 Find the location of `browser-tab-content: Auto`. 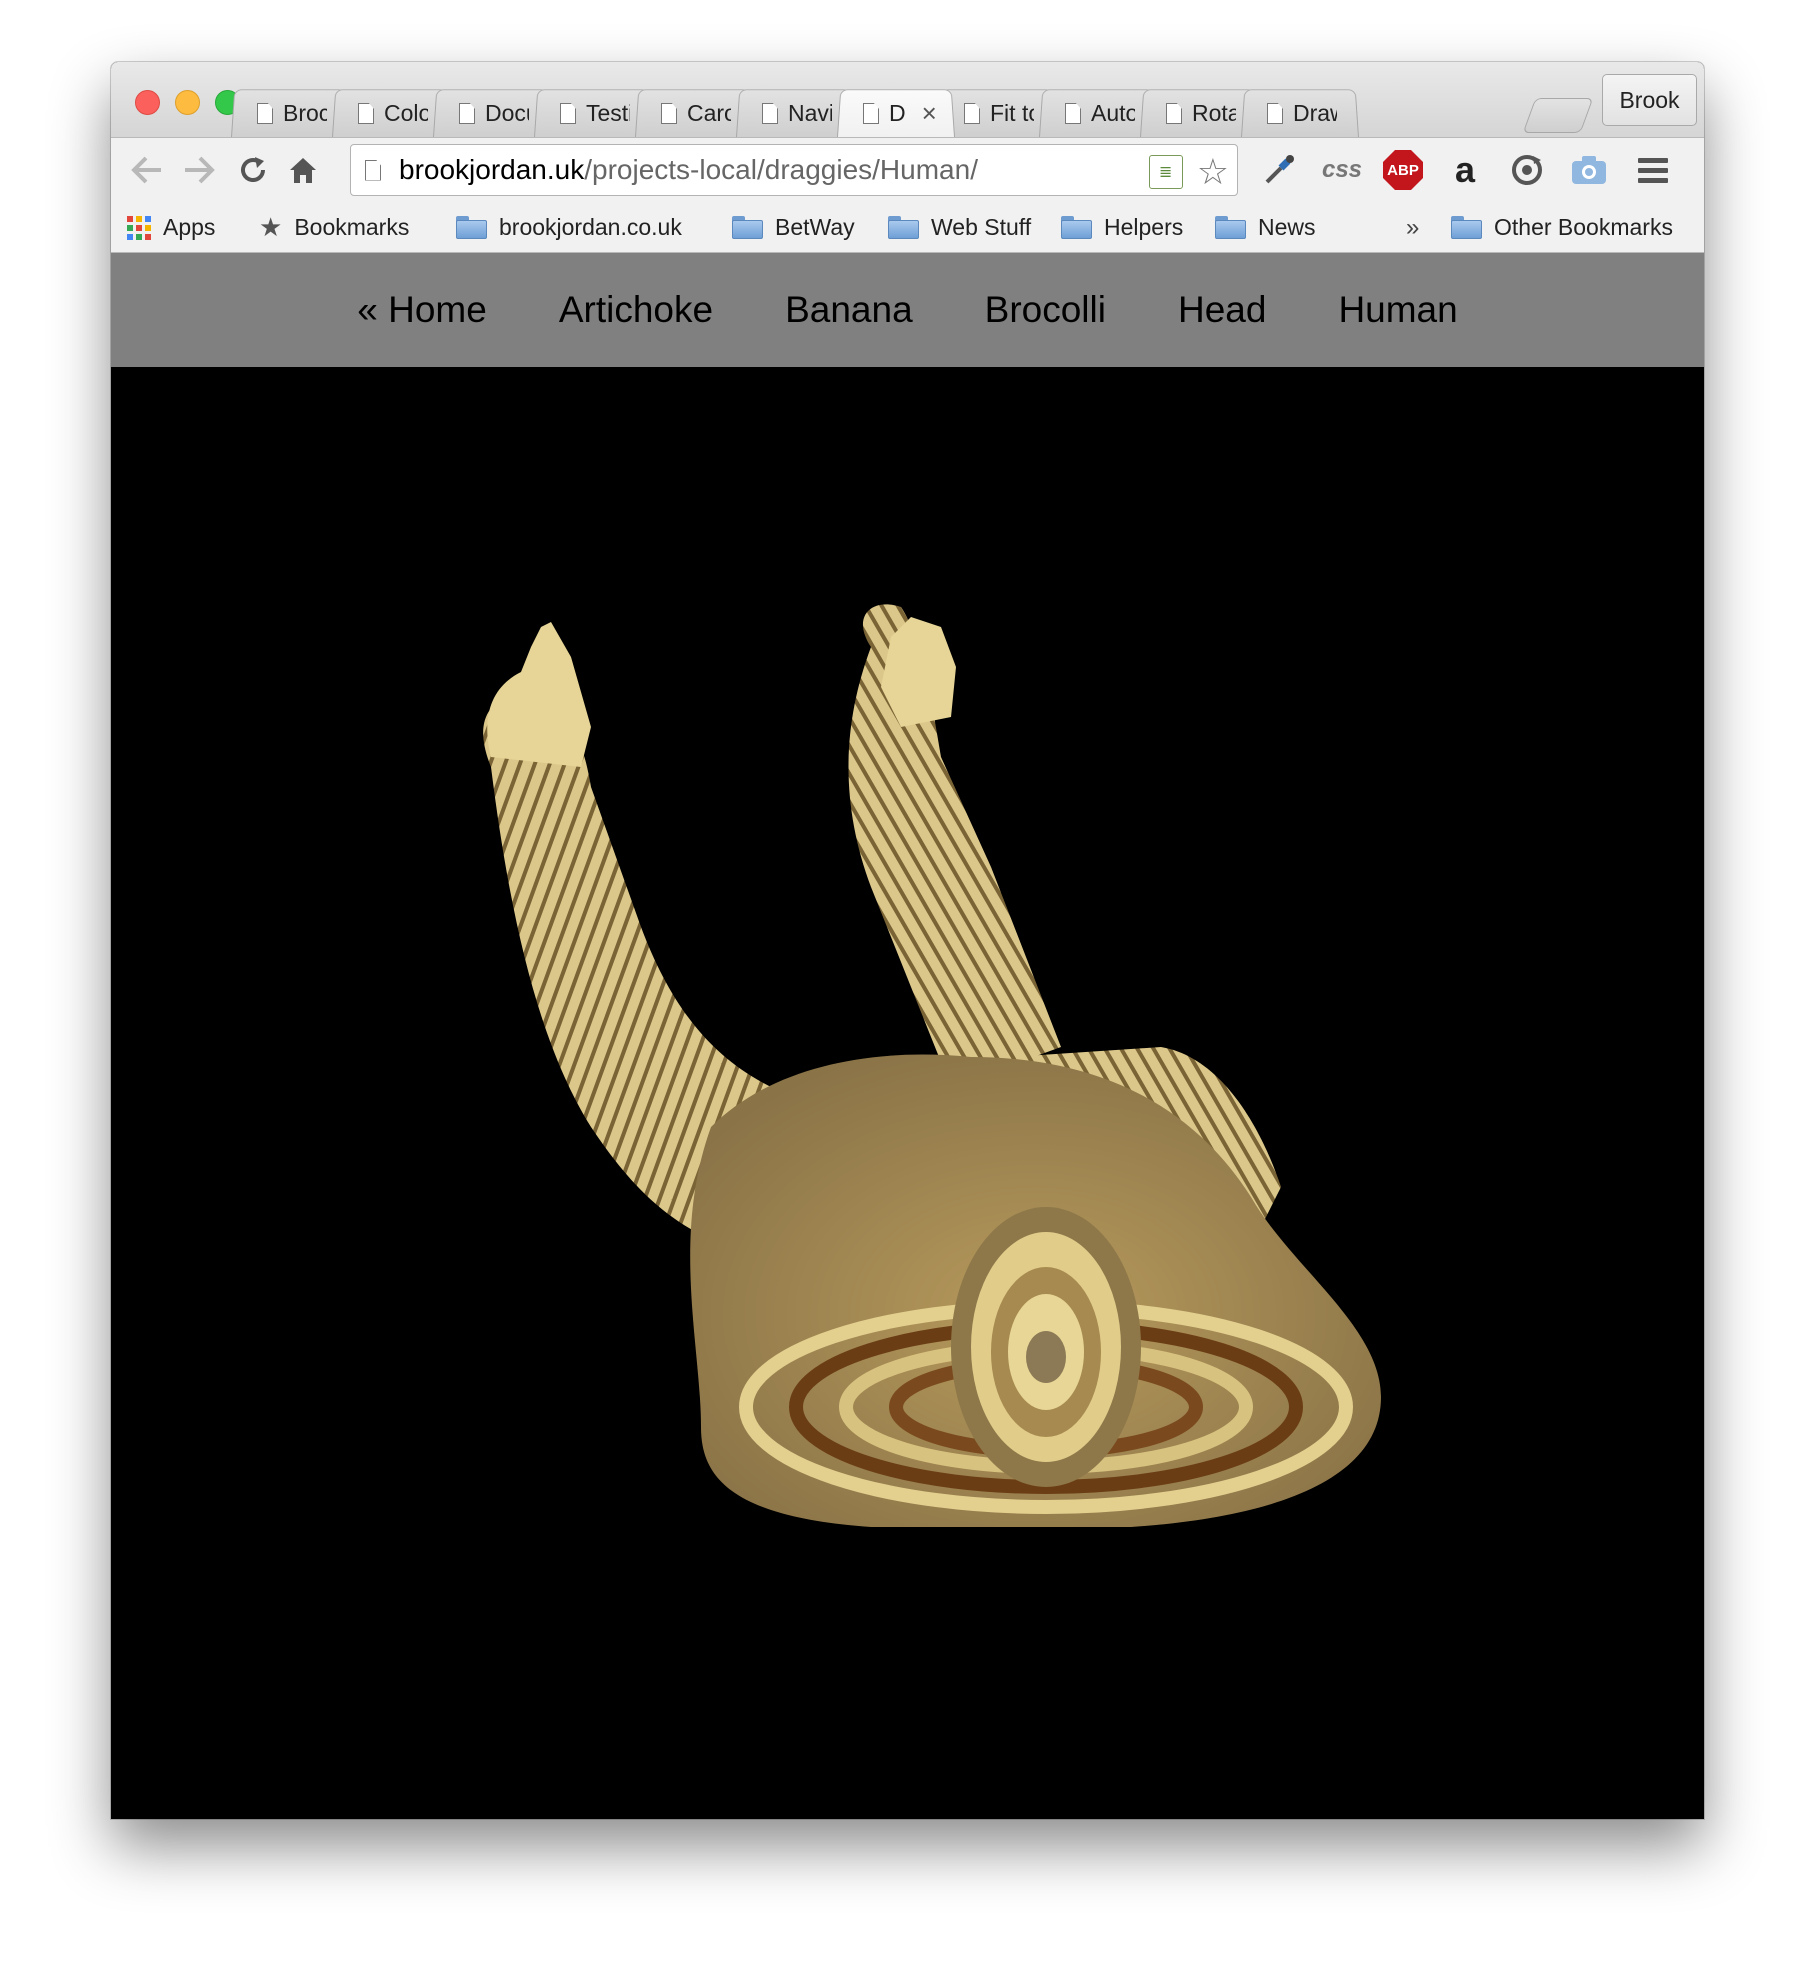

browser-tab-content: Auto is located at coordinates (1100, 113).